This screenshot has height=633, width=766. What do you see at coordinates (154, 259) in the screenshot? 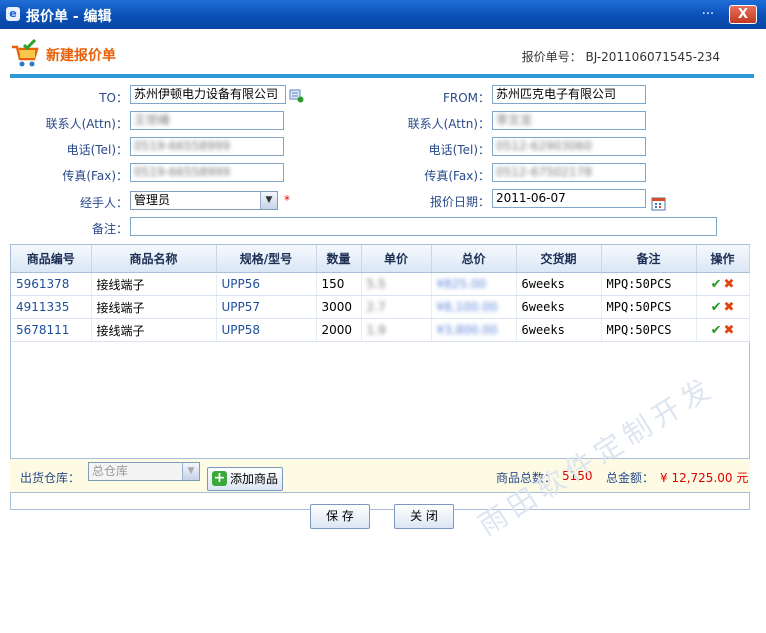
I see `column-header: 商品名称` at bounding box center [154, 259].